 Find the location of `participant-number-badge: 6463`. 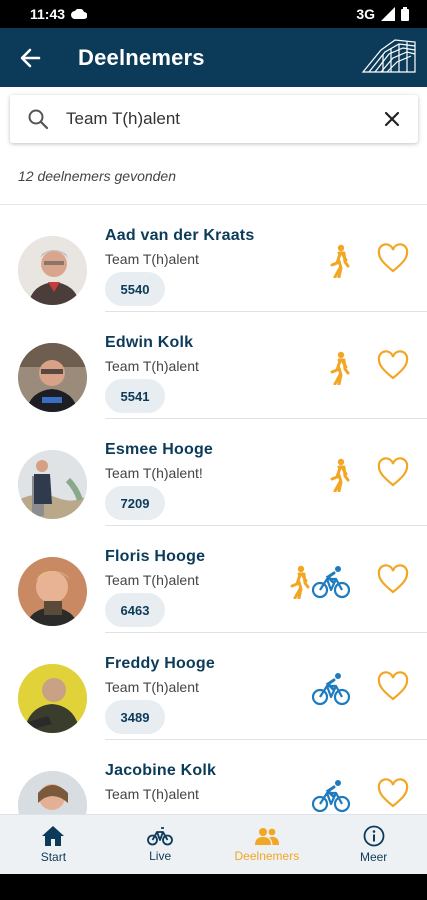

participant-number-badge: 6463 is located at coordinates (135, 610).